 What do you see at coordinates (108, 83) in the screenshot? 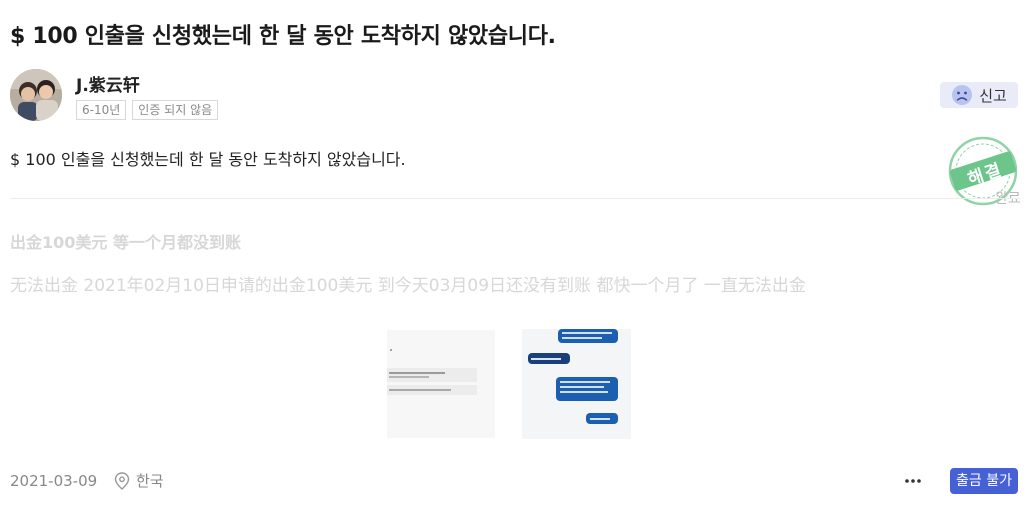
I see `author-name: J.紫云轩` at bounding box center [108, 83].